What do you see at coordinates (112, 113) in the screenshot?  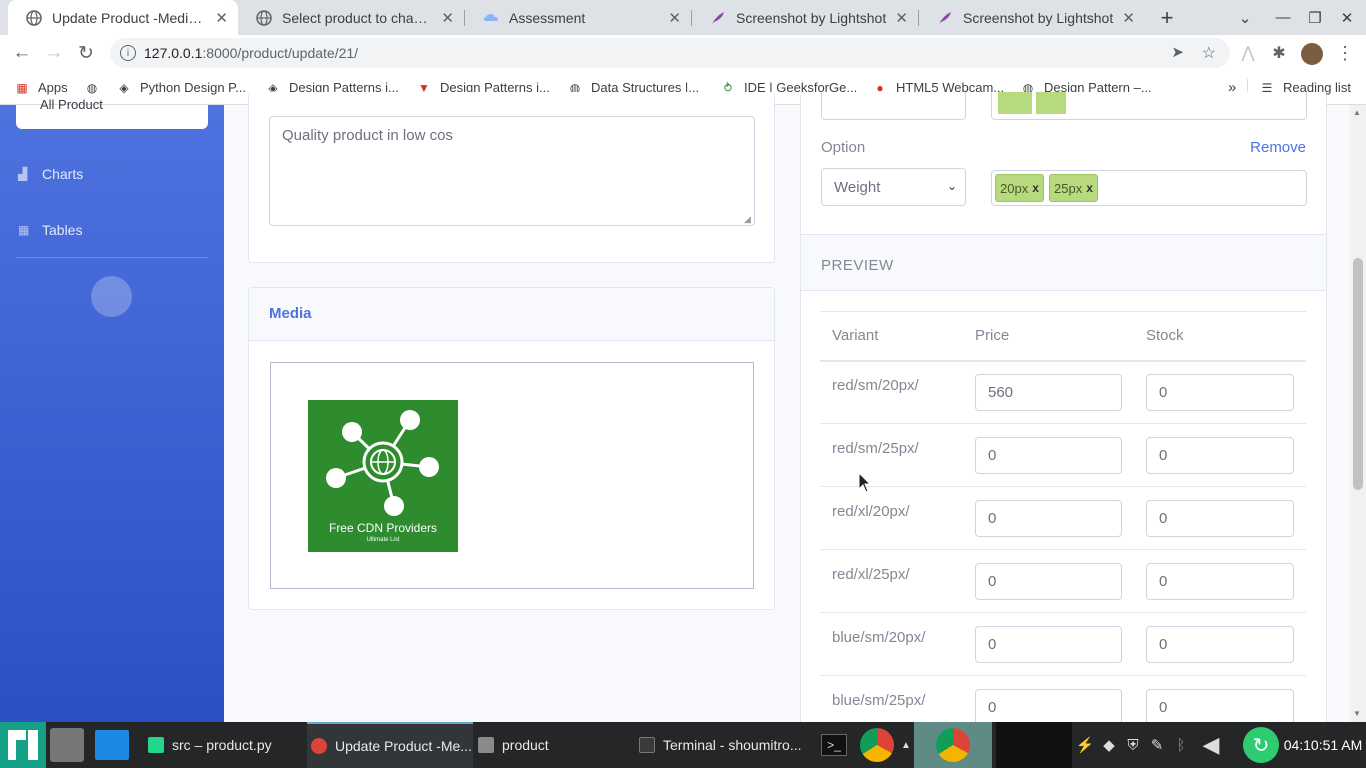 I see `sidebar-submenu-card: All Product` at bounding box center [112, 113].